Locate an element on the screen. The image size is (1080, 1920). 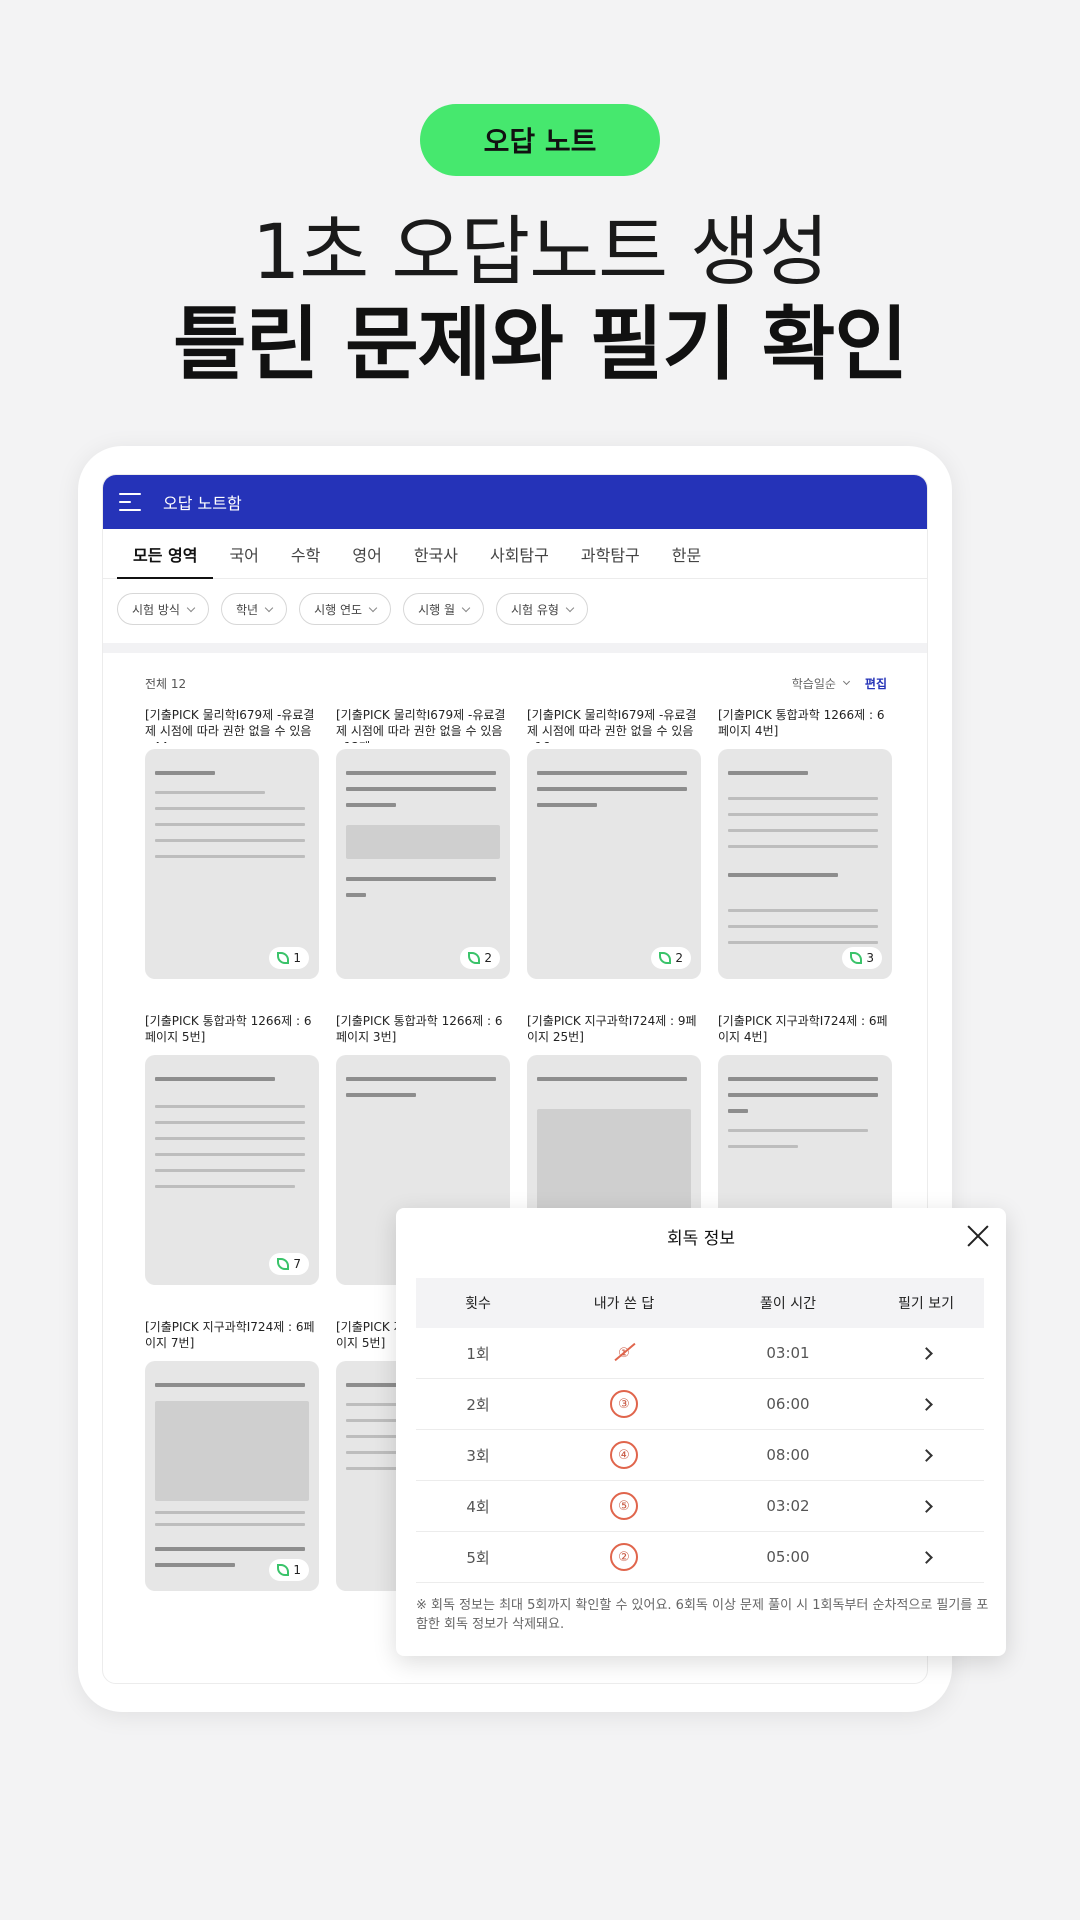
problem-thumbnail: 3 is located at coordinates (805, 864).